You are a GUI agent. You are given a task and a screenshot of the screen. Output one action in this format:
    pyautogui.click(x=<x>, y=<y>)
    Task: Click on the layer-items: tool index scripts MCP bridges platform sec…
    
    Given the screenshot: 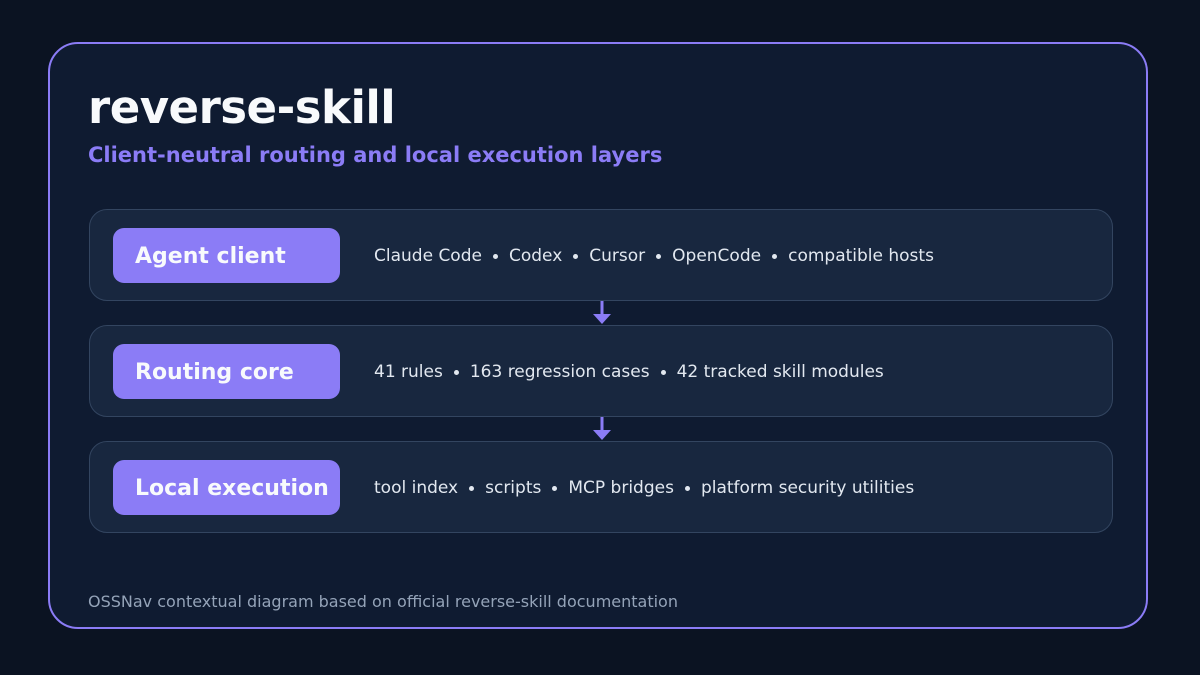 What is the action you would take?
    pyautogui.click(x=644, y=488)
    